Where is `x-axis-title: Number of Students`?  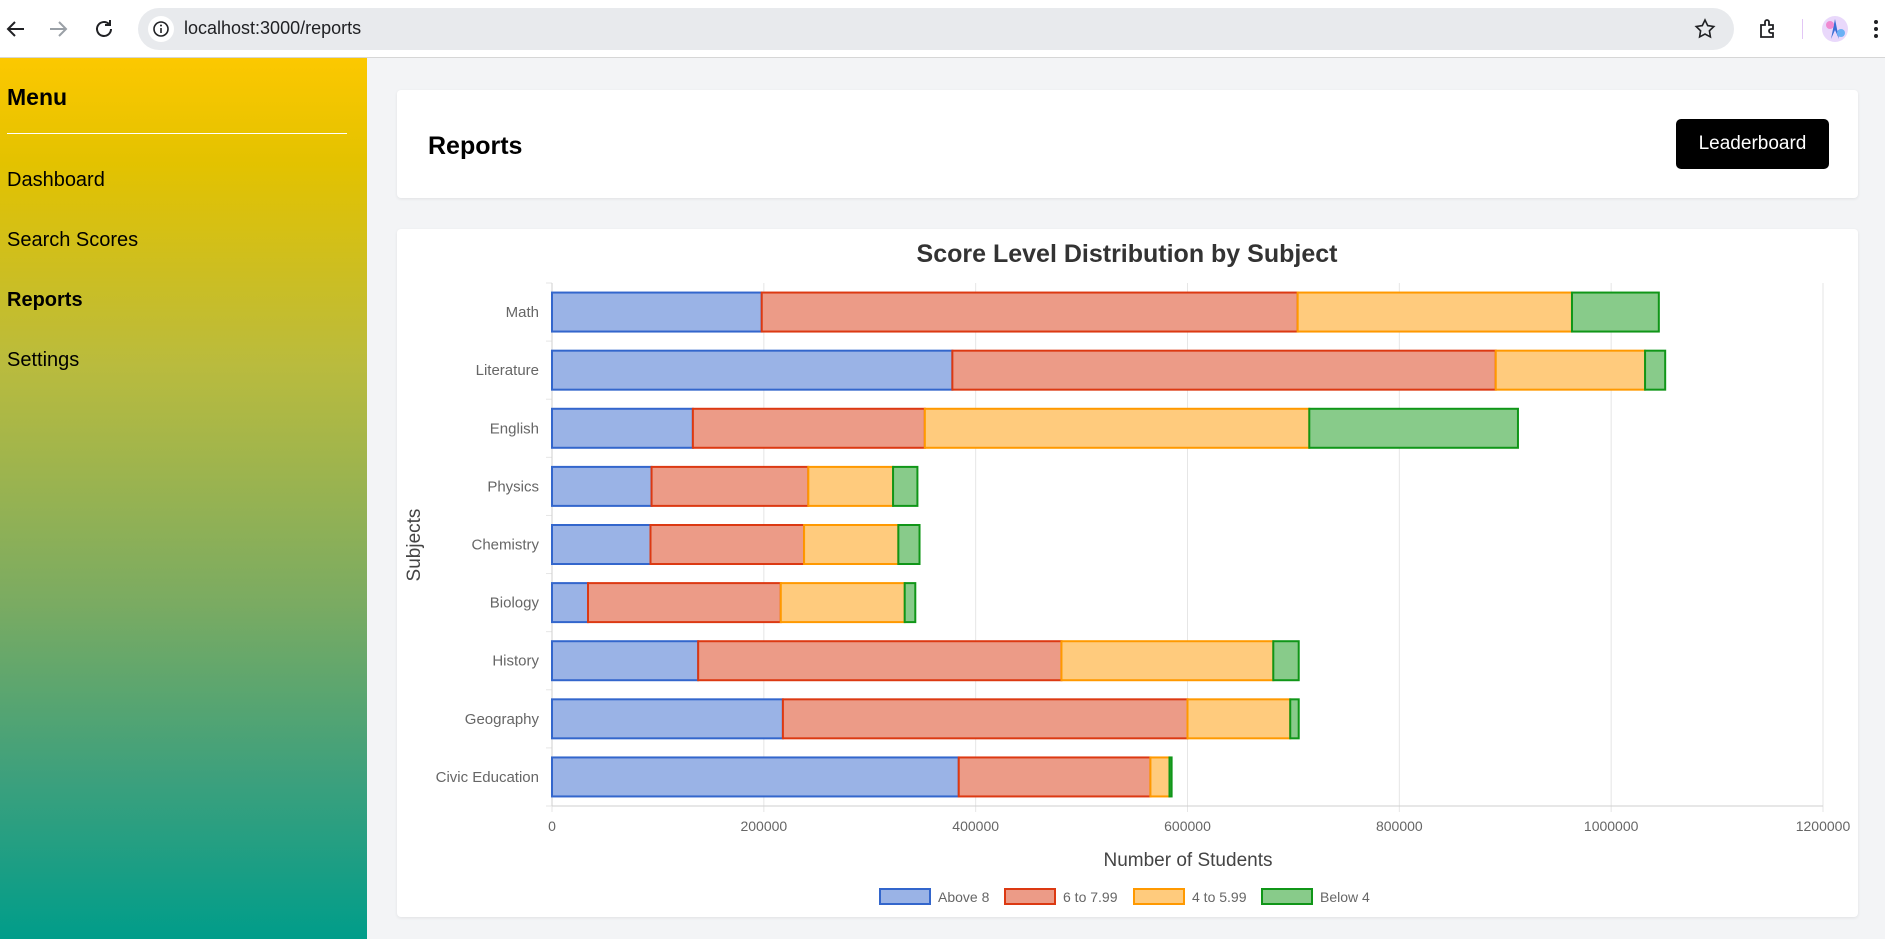
x-axis-title: Number of Students is located at coordinates (1188, 860).